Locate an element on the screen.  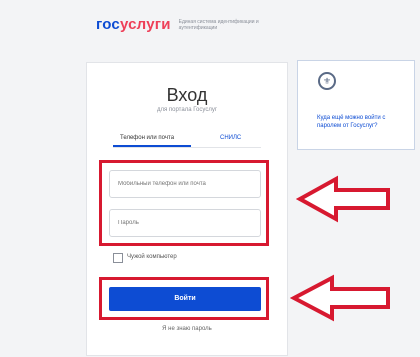
tab-snils: СНИЛС is located at coordinates (230, 138).